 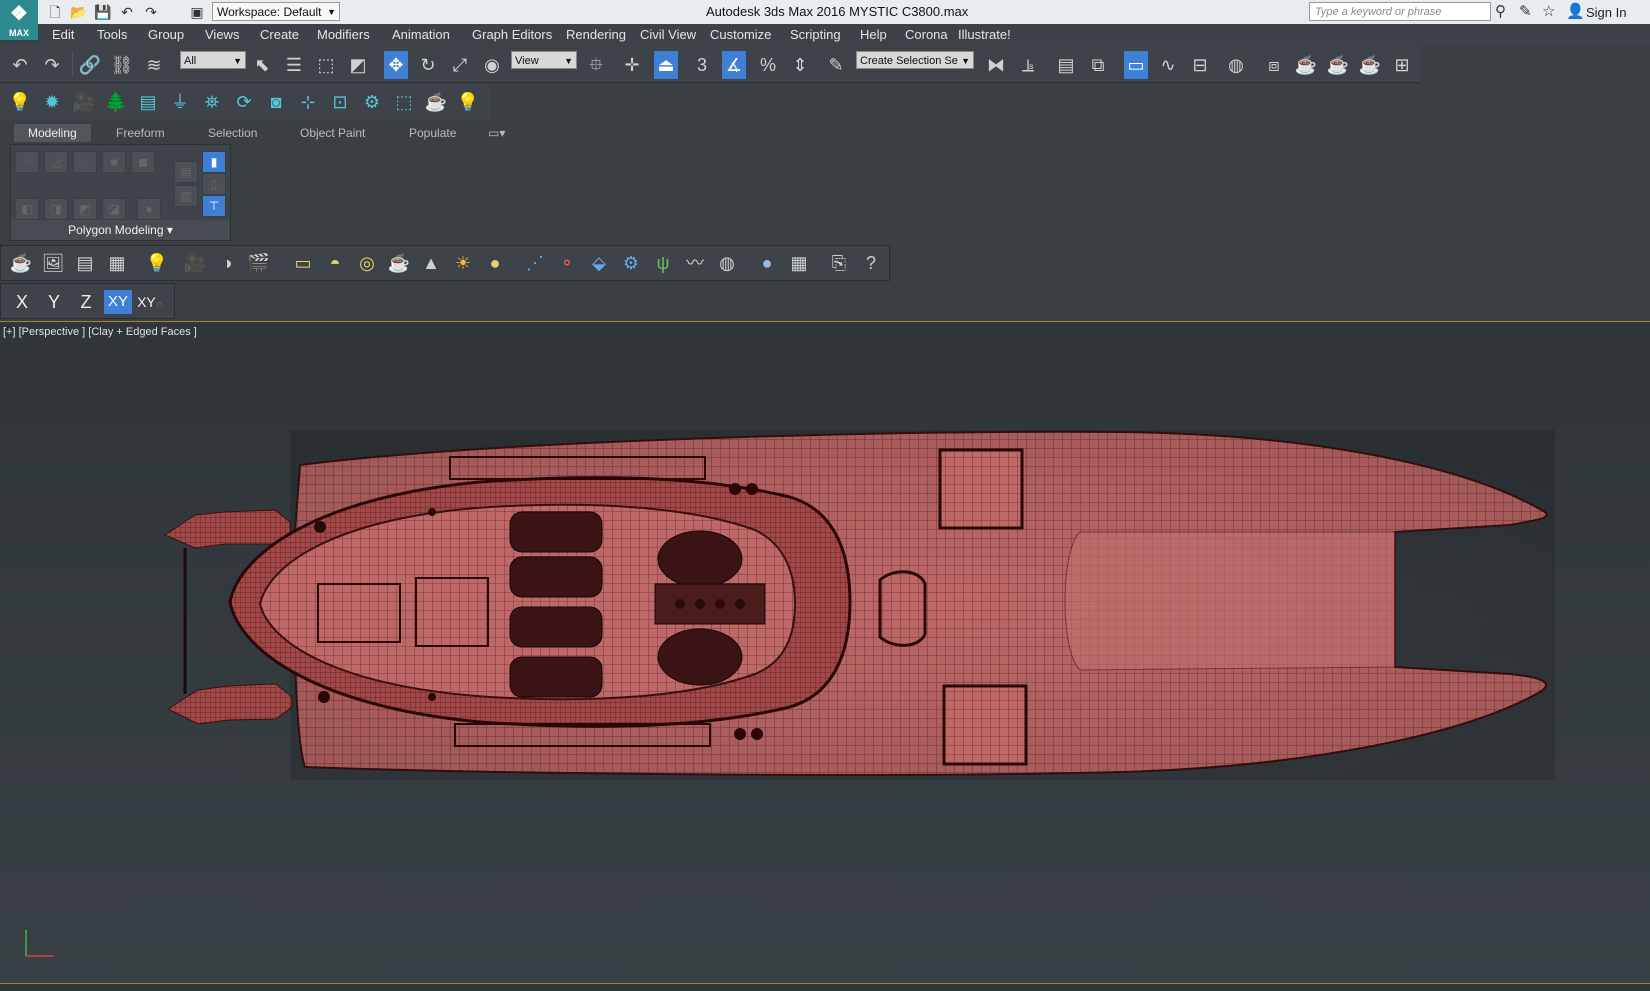 I want to click on camera-create-icon: 🎥, so click(x=195, y=263).